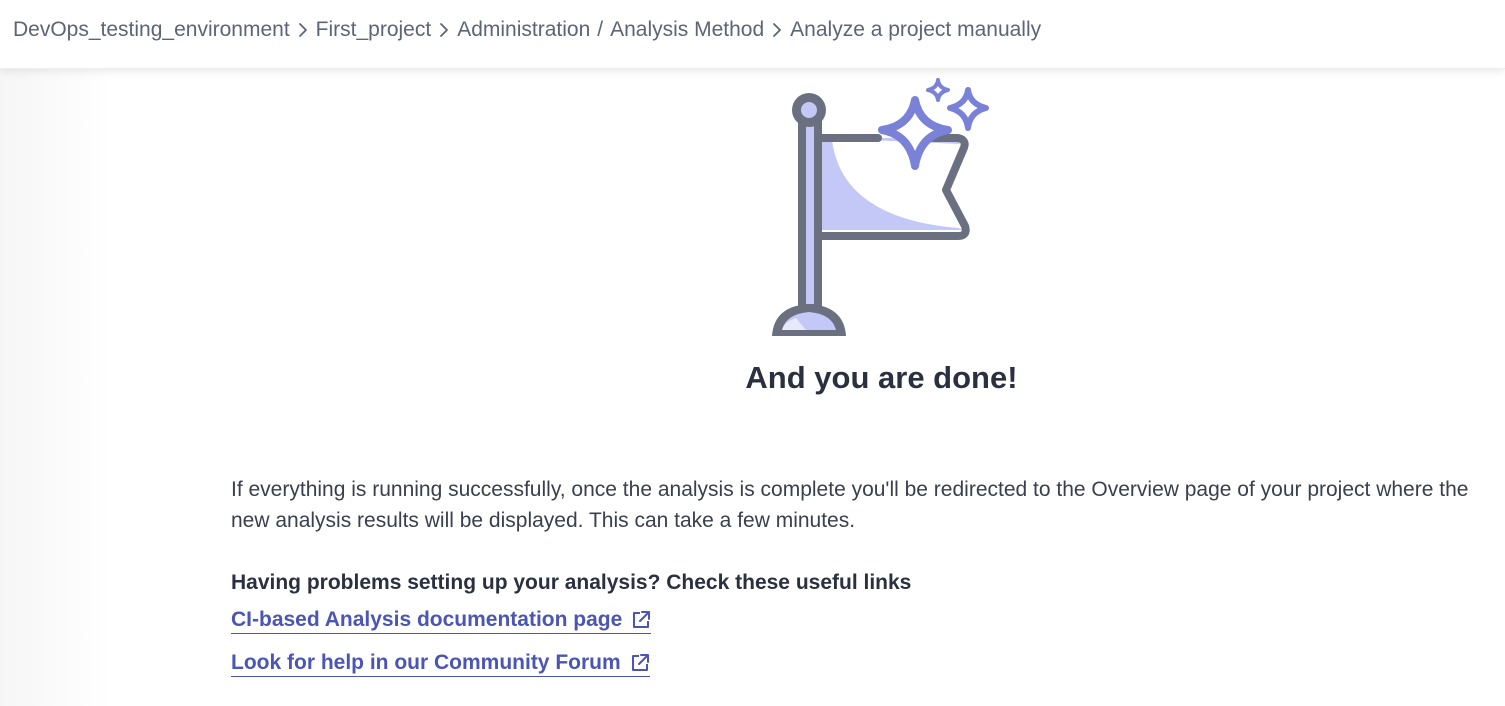  I want to click on flag-with-sparkles-icon, so click(880, 210).